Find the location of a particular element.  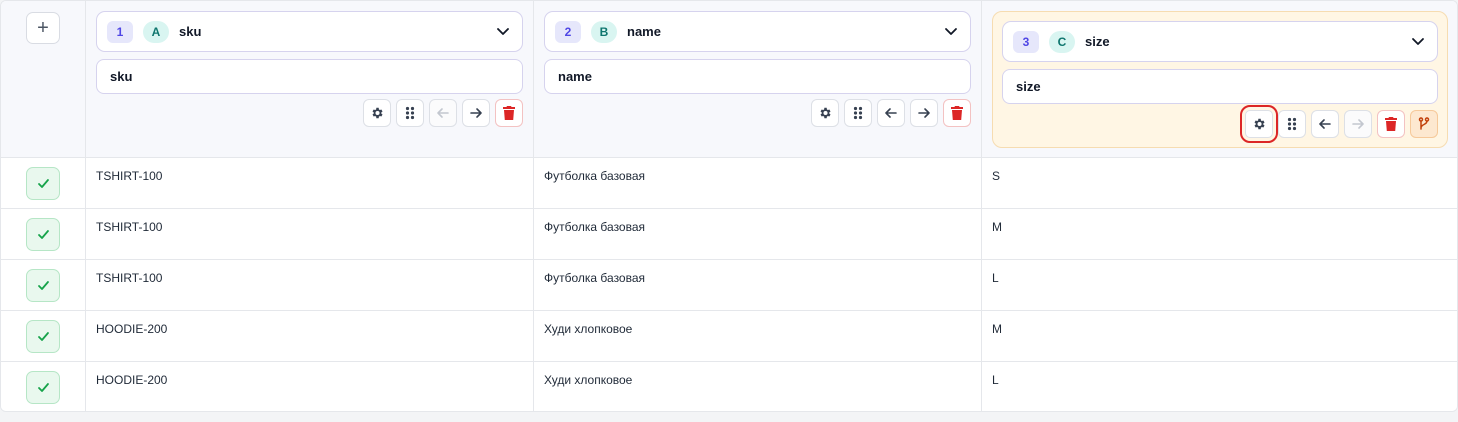

table-row: HOODIE-200 Худи хлопковое L is located at coordinates (729, 386).